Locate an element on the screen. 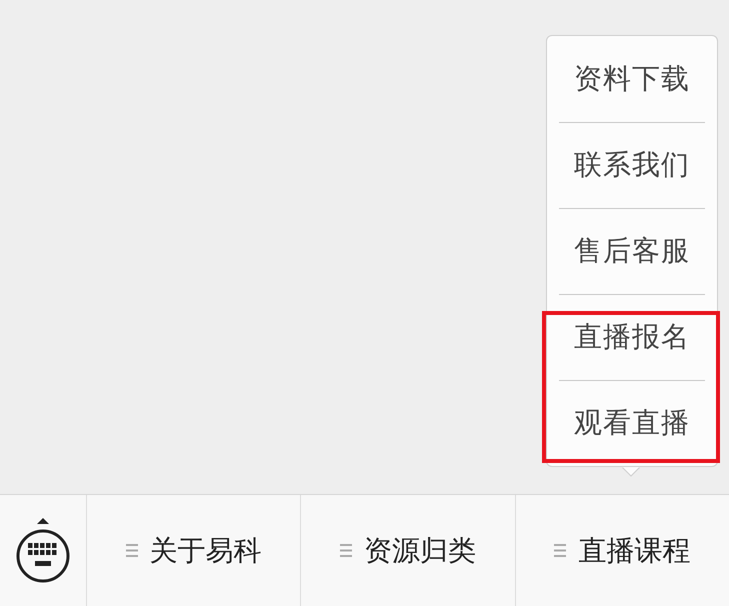  popup-menu-item: 直播报名 is located at coordinates (632, 337).